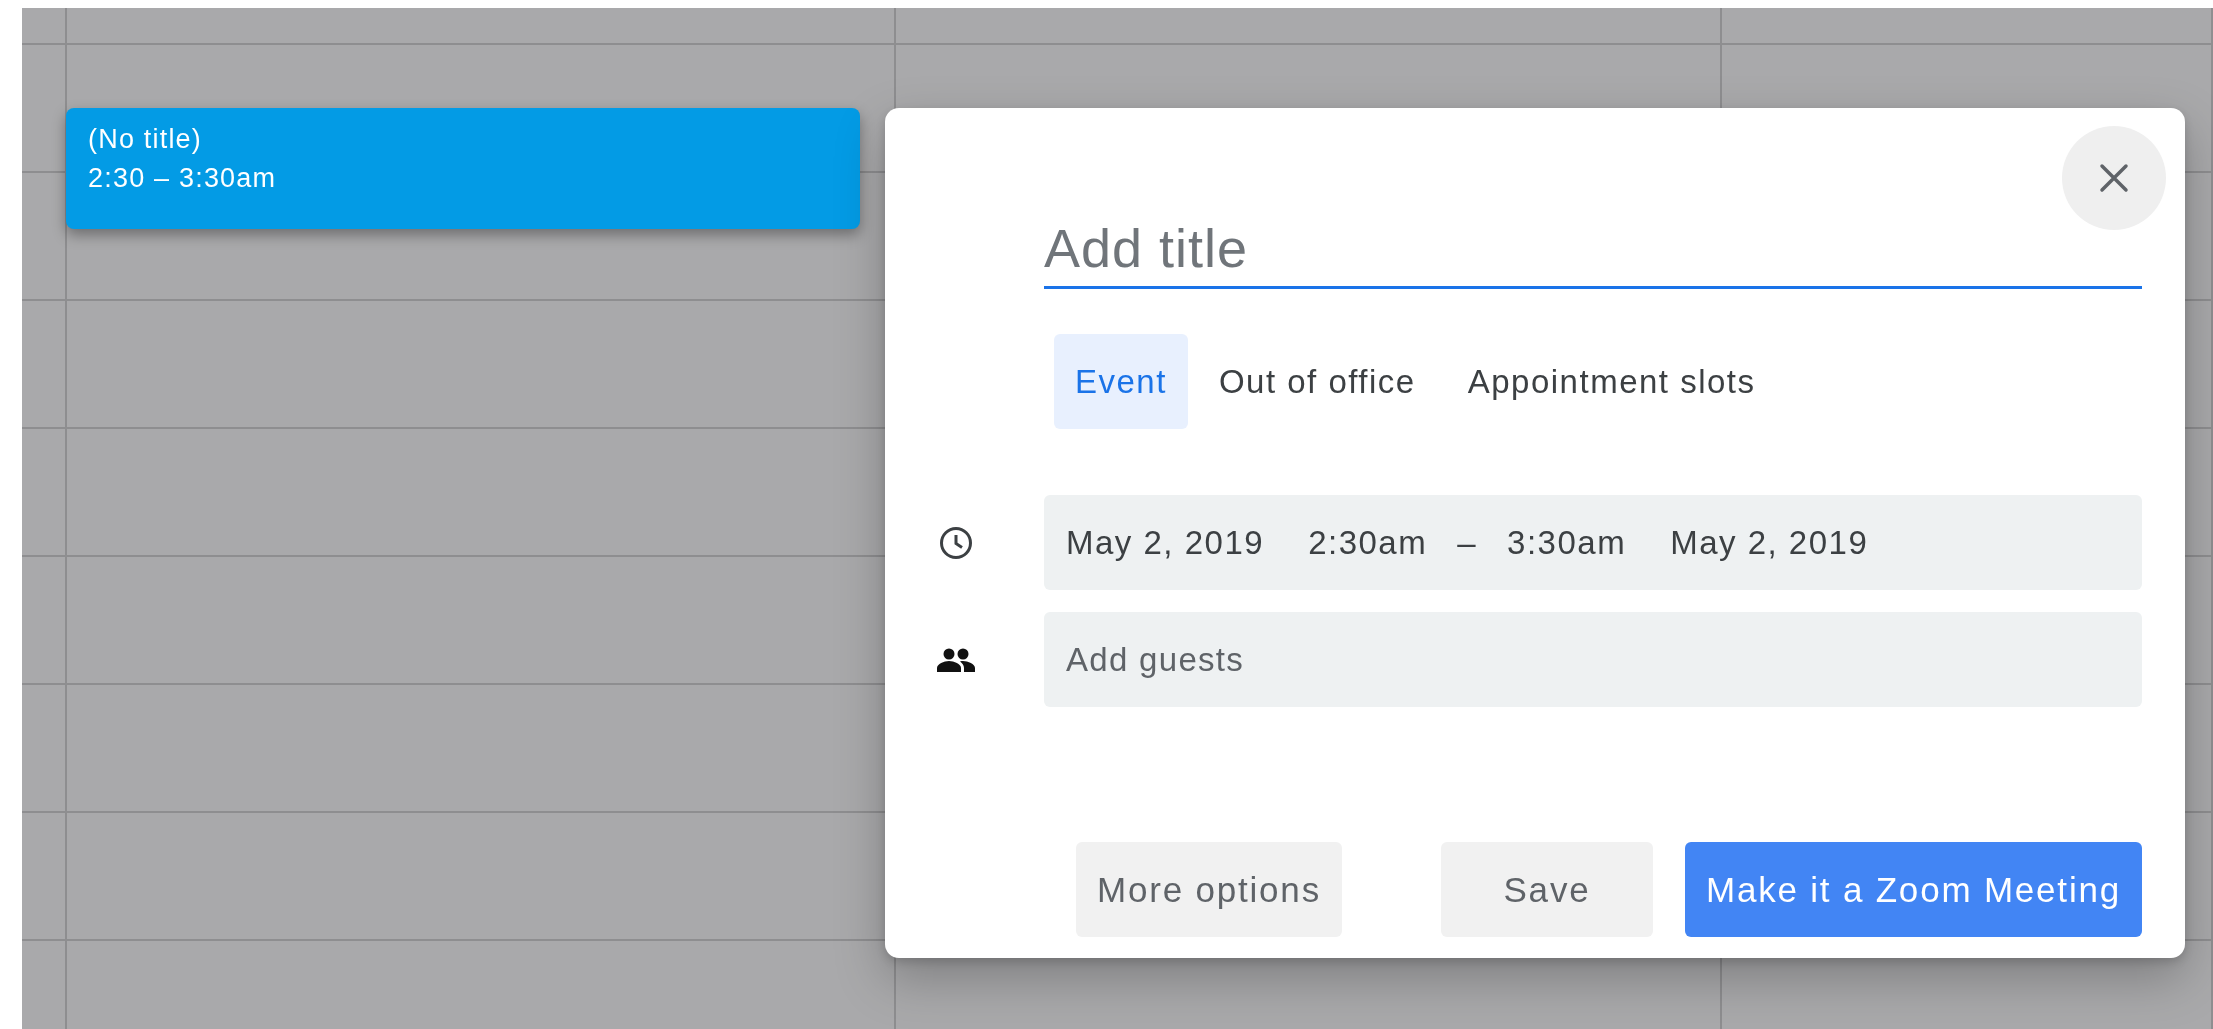  I want to click on clock-icon, so click(955, 542).